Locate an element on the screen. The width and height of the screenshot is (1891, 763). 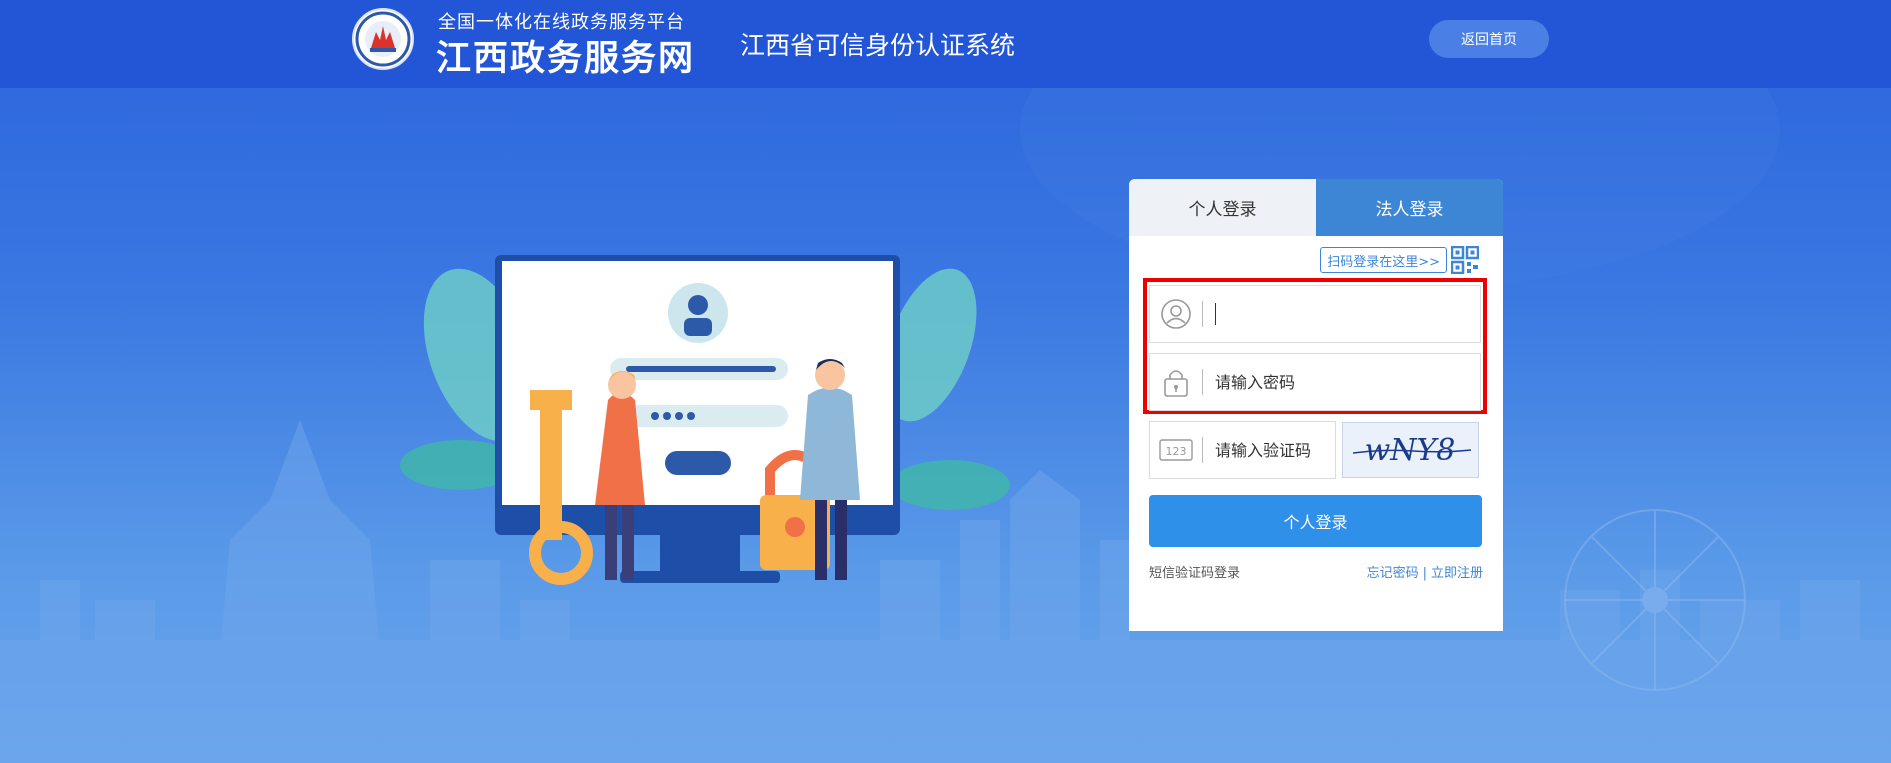
number-123-icon: 123 is located at coordinates (1176, 450).